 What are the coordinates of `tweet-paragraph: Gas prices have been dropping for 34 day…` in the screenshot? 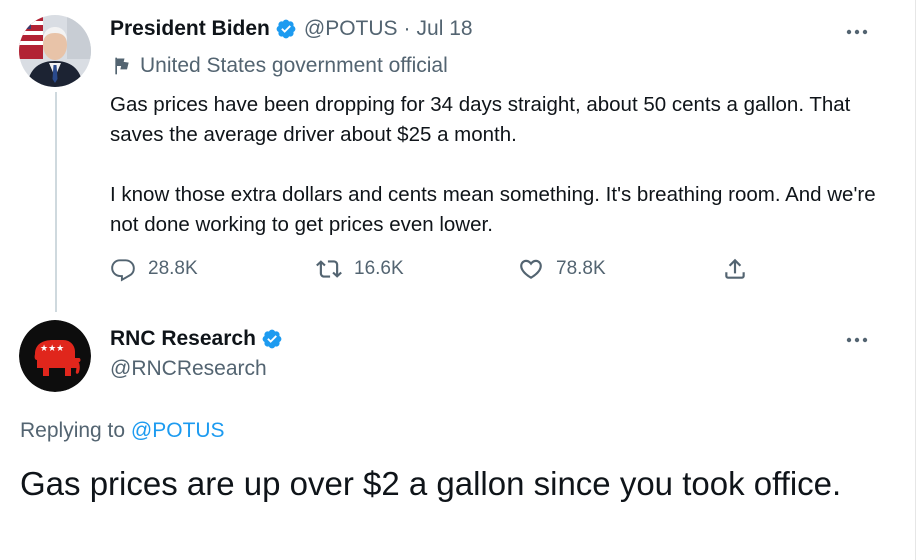 It's located at (480, 119).